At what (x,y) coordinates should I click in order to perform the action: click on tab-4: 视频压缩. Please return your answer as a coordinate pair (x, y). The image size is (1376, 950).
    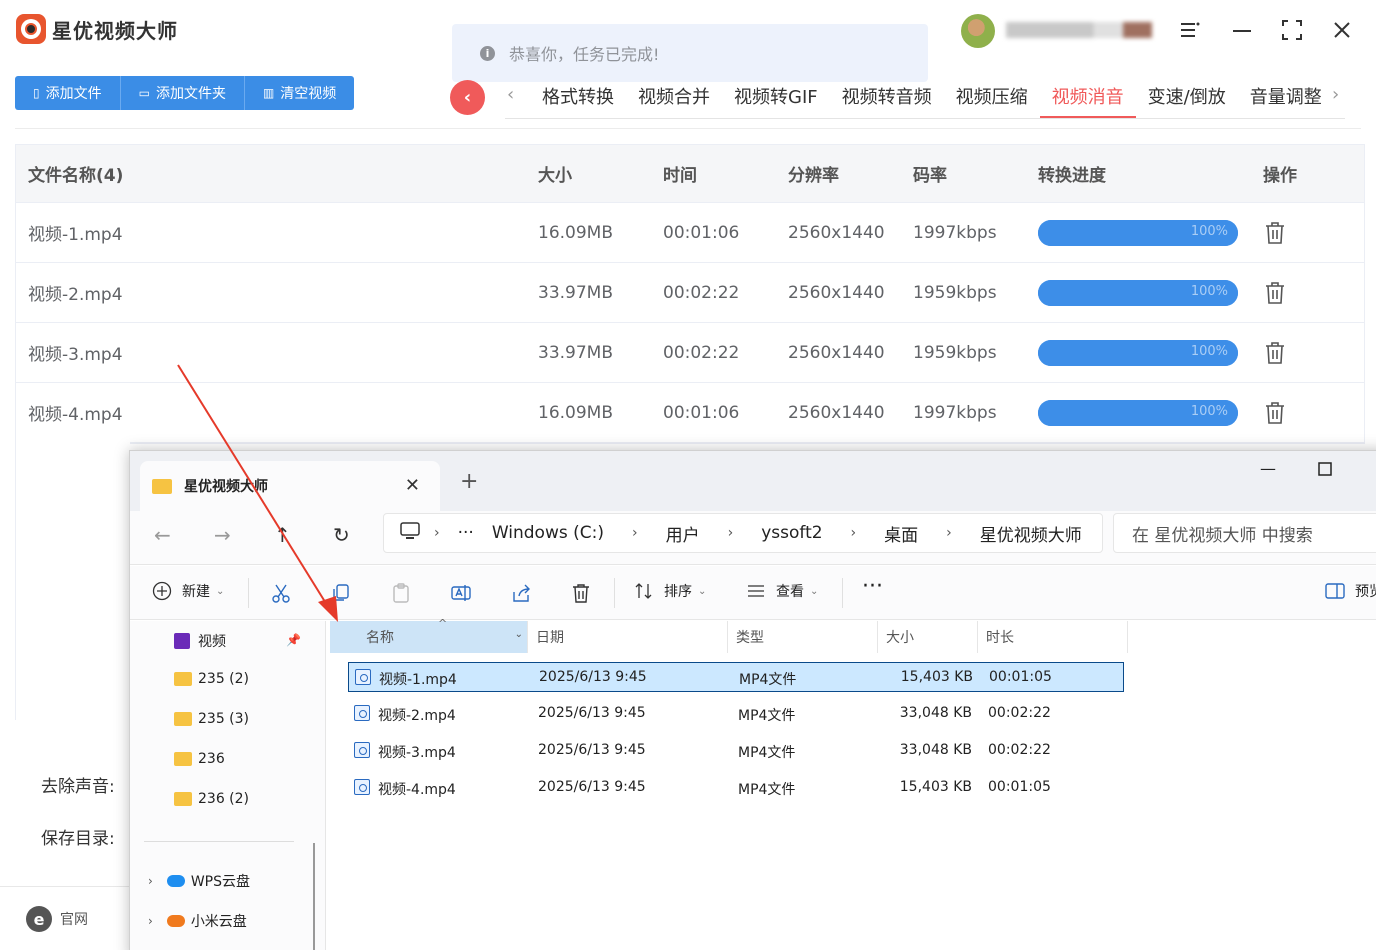
    Looking at the image, I should click on (992, 99).